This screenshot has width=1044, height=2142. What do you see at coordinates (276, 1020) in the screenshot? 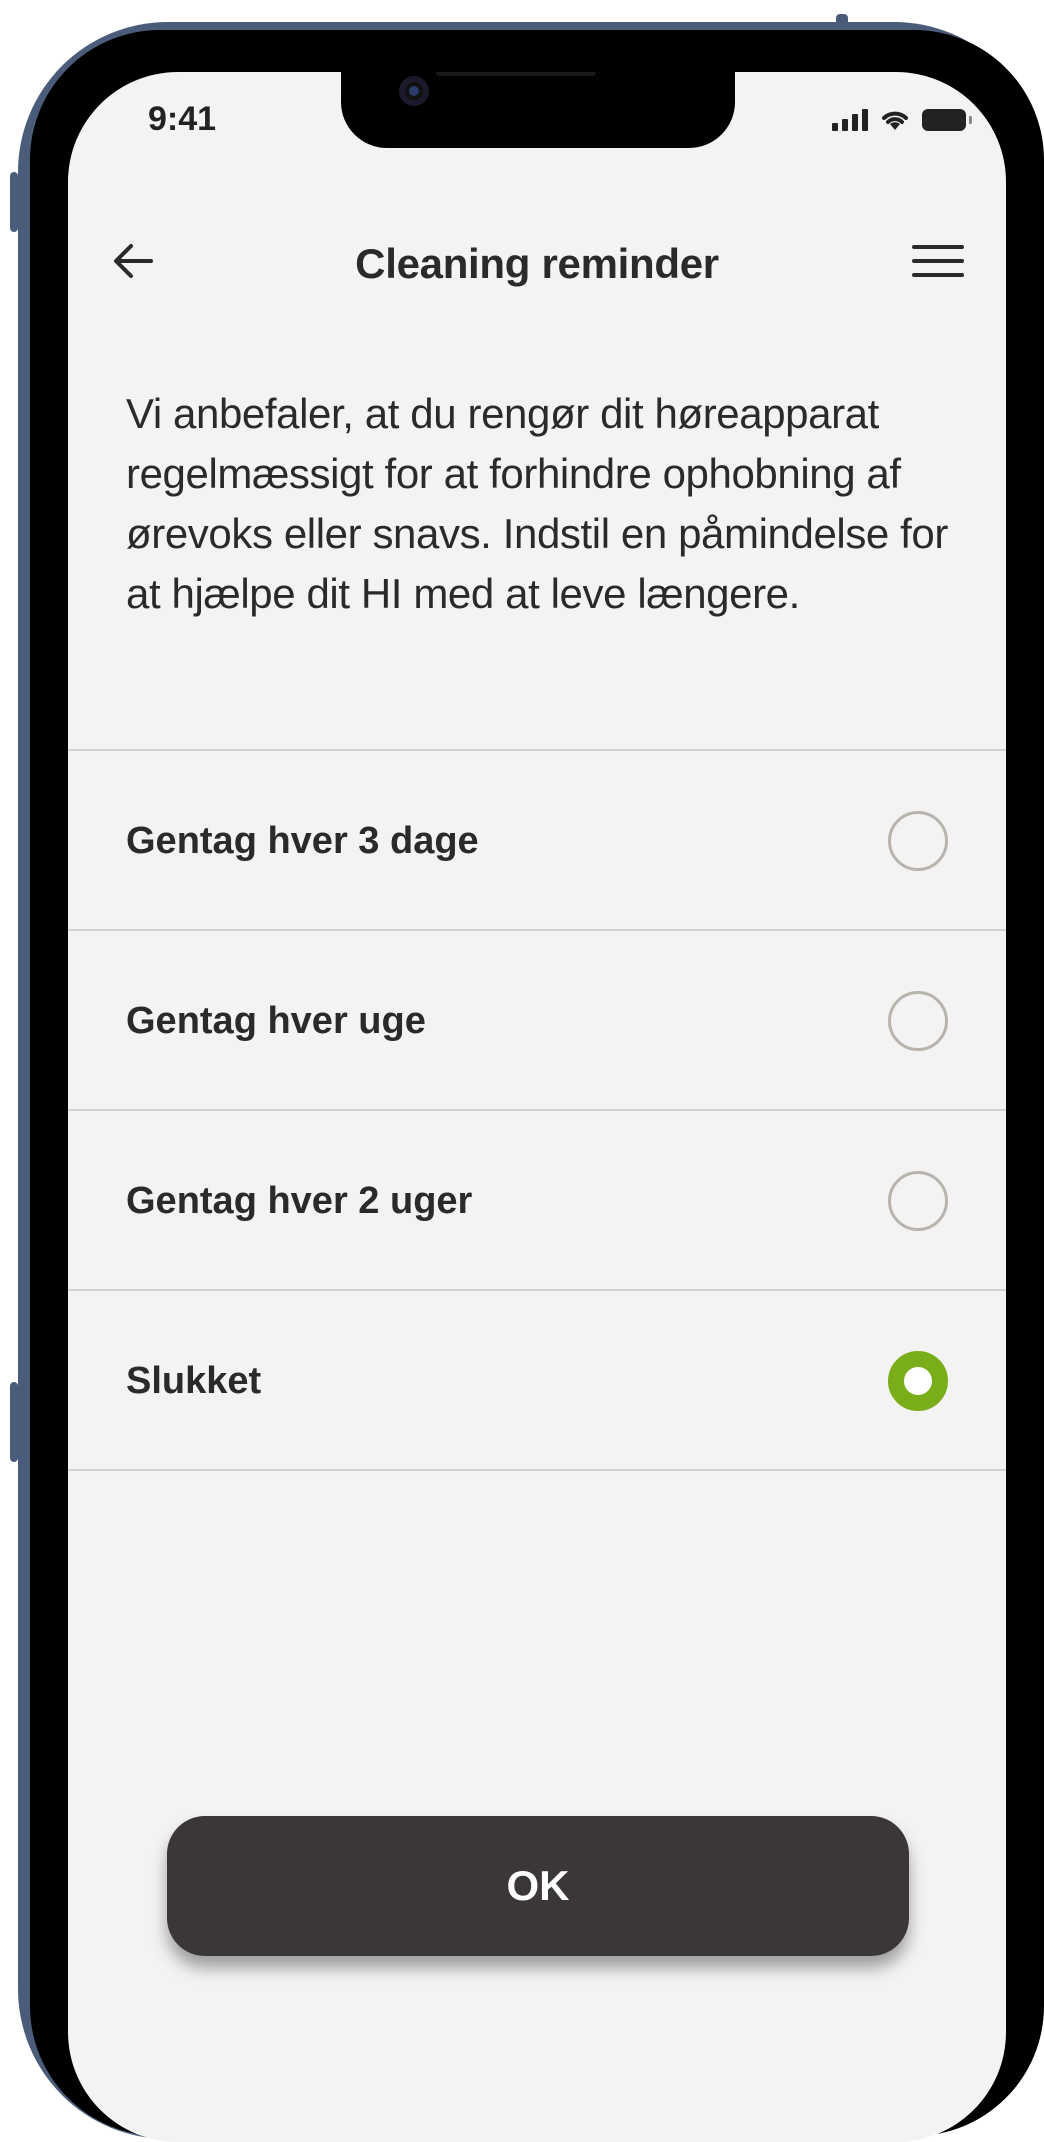
I see `option-label: Gentag hver uge` at bounding box center [276, 1020].